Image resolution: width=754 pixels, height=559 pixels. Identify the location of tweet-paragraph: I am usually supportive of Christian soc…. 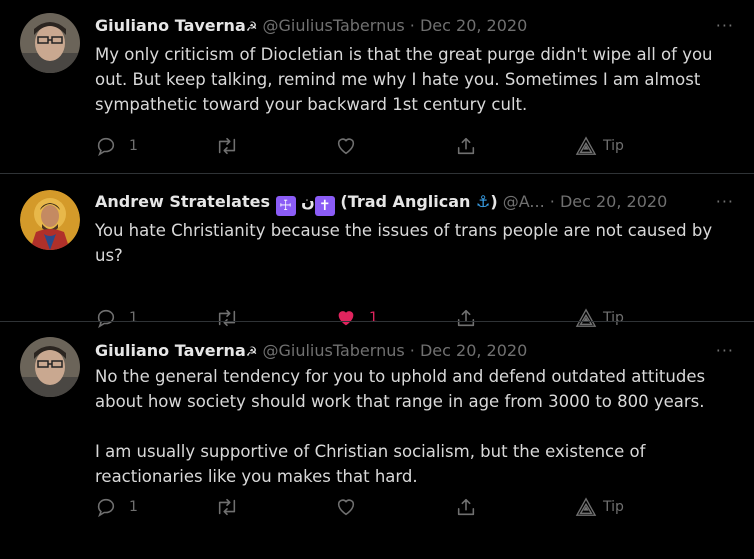
(370, 464).